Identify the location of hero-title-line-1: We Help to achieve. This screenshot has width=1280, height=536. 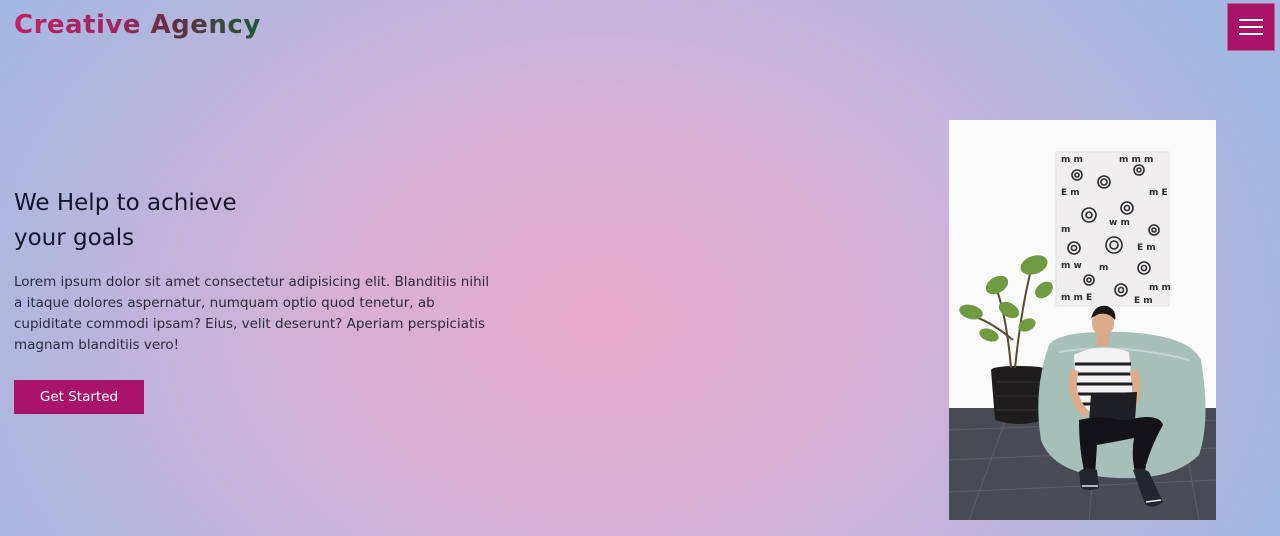
(125, 203).